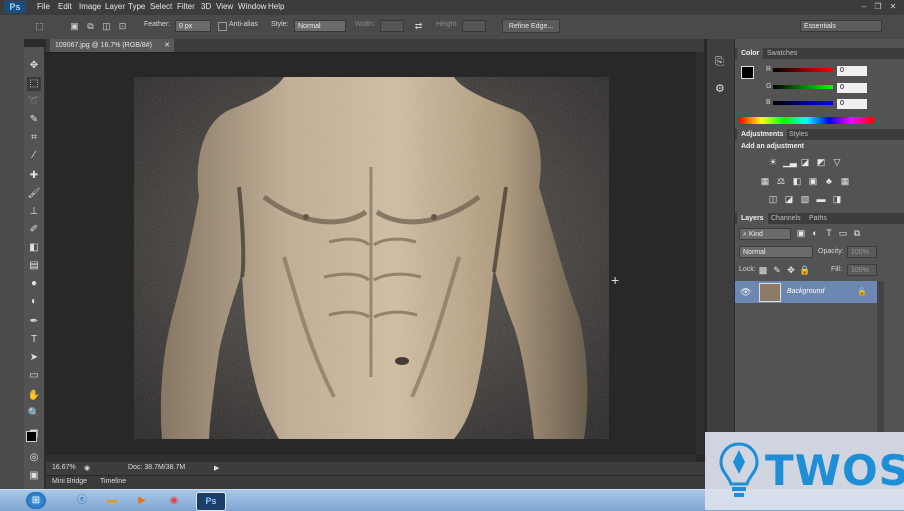 This screenshot has width=904, height=511. Describe the element at coordinates (829, 233) in the screenshot. I see `filter-type-icon: T` at that location.